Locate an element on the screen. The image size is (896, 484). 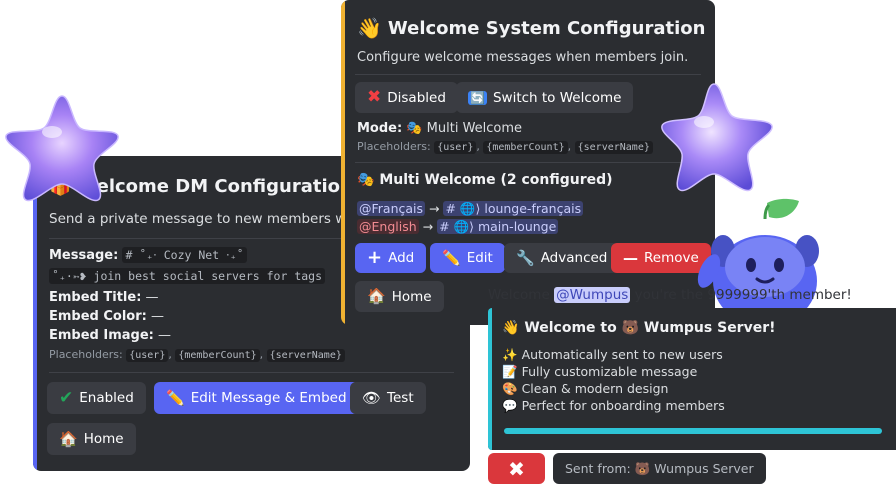
dm-card-accent is located at coordinates (35, 313).